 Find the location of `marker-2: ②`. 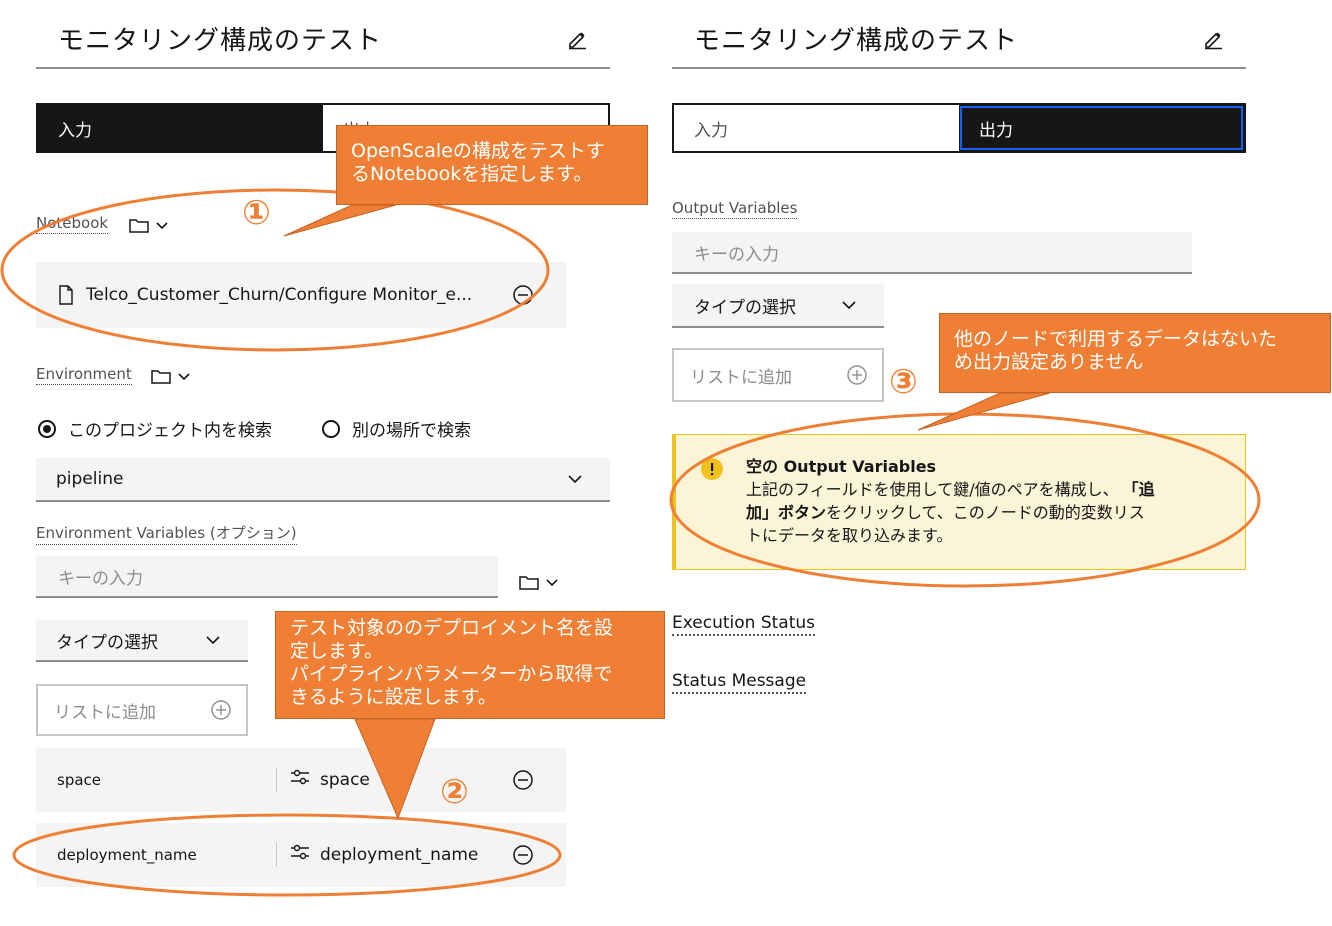

marker-2: ② is located at coordinates (454, 792).